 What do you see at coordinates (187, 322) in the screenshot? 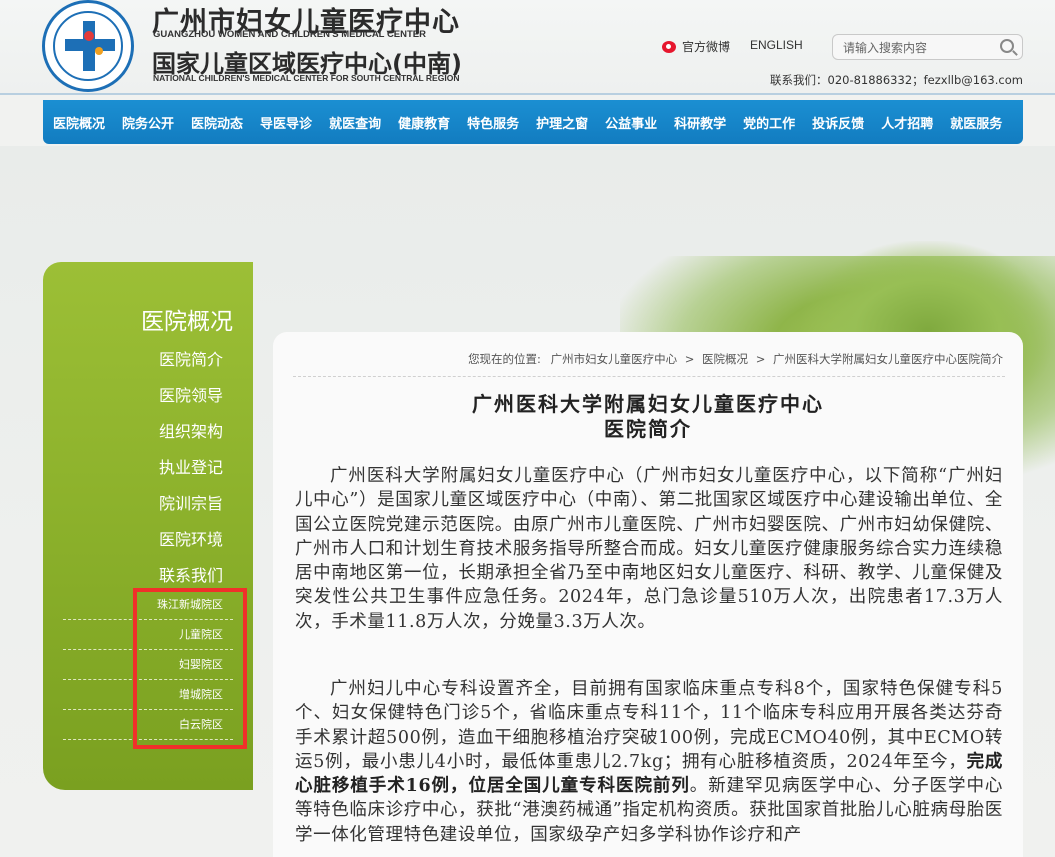
I see `sidebar-title: 医院概况` at bounding box center [187, 322].